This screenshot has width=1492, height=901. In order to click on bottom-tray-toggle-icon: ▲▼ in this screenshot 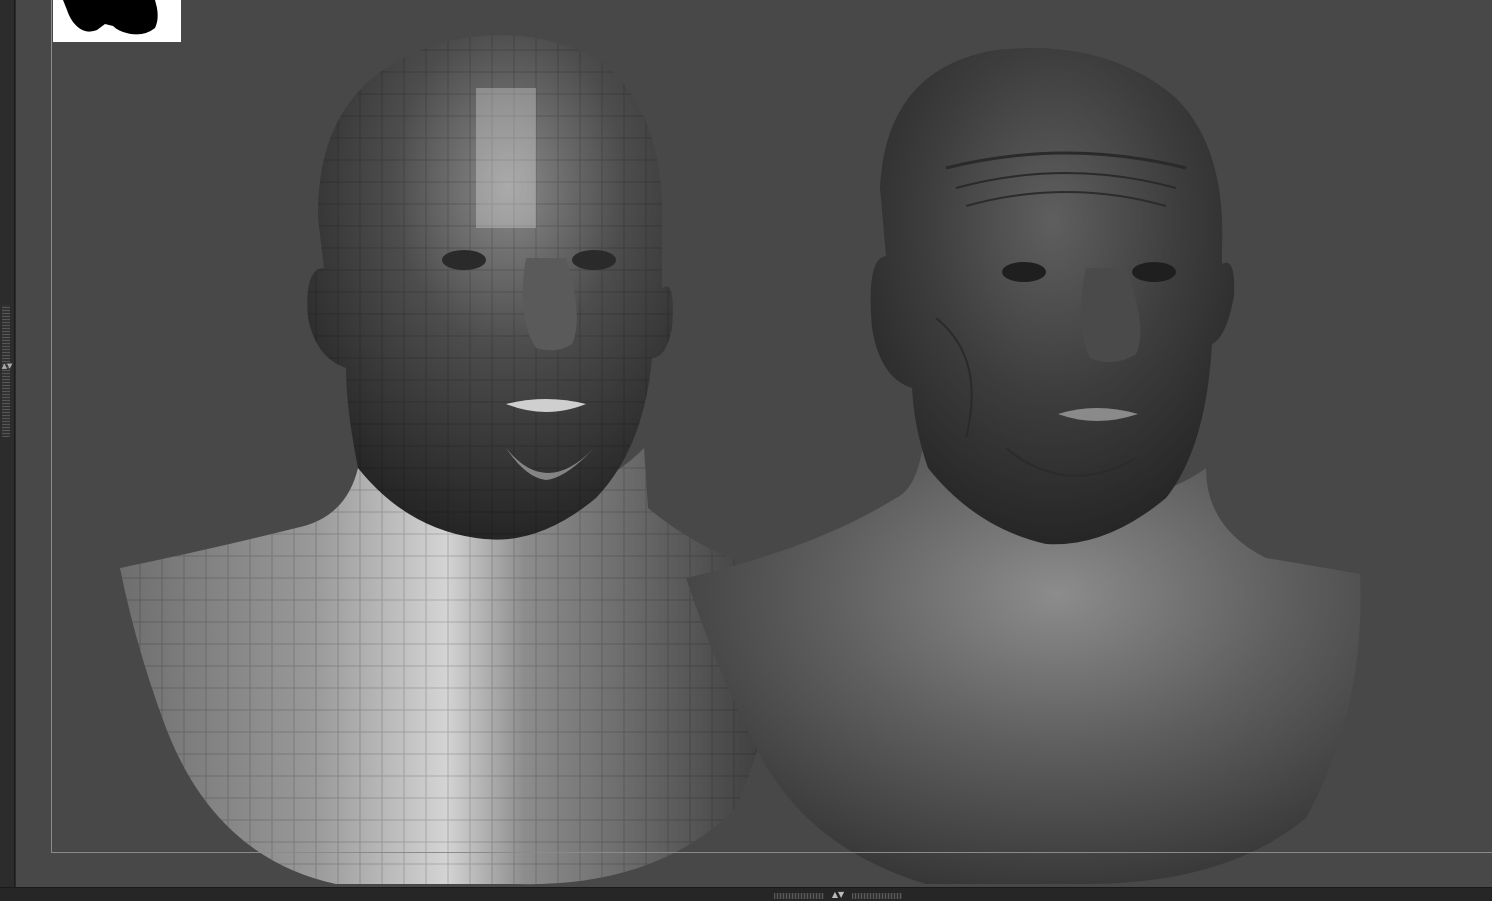, I will do `click(838, 895)`.